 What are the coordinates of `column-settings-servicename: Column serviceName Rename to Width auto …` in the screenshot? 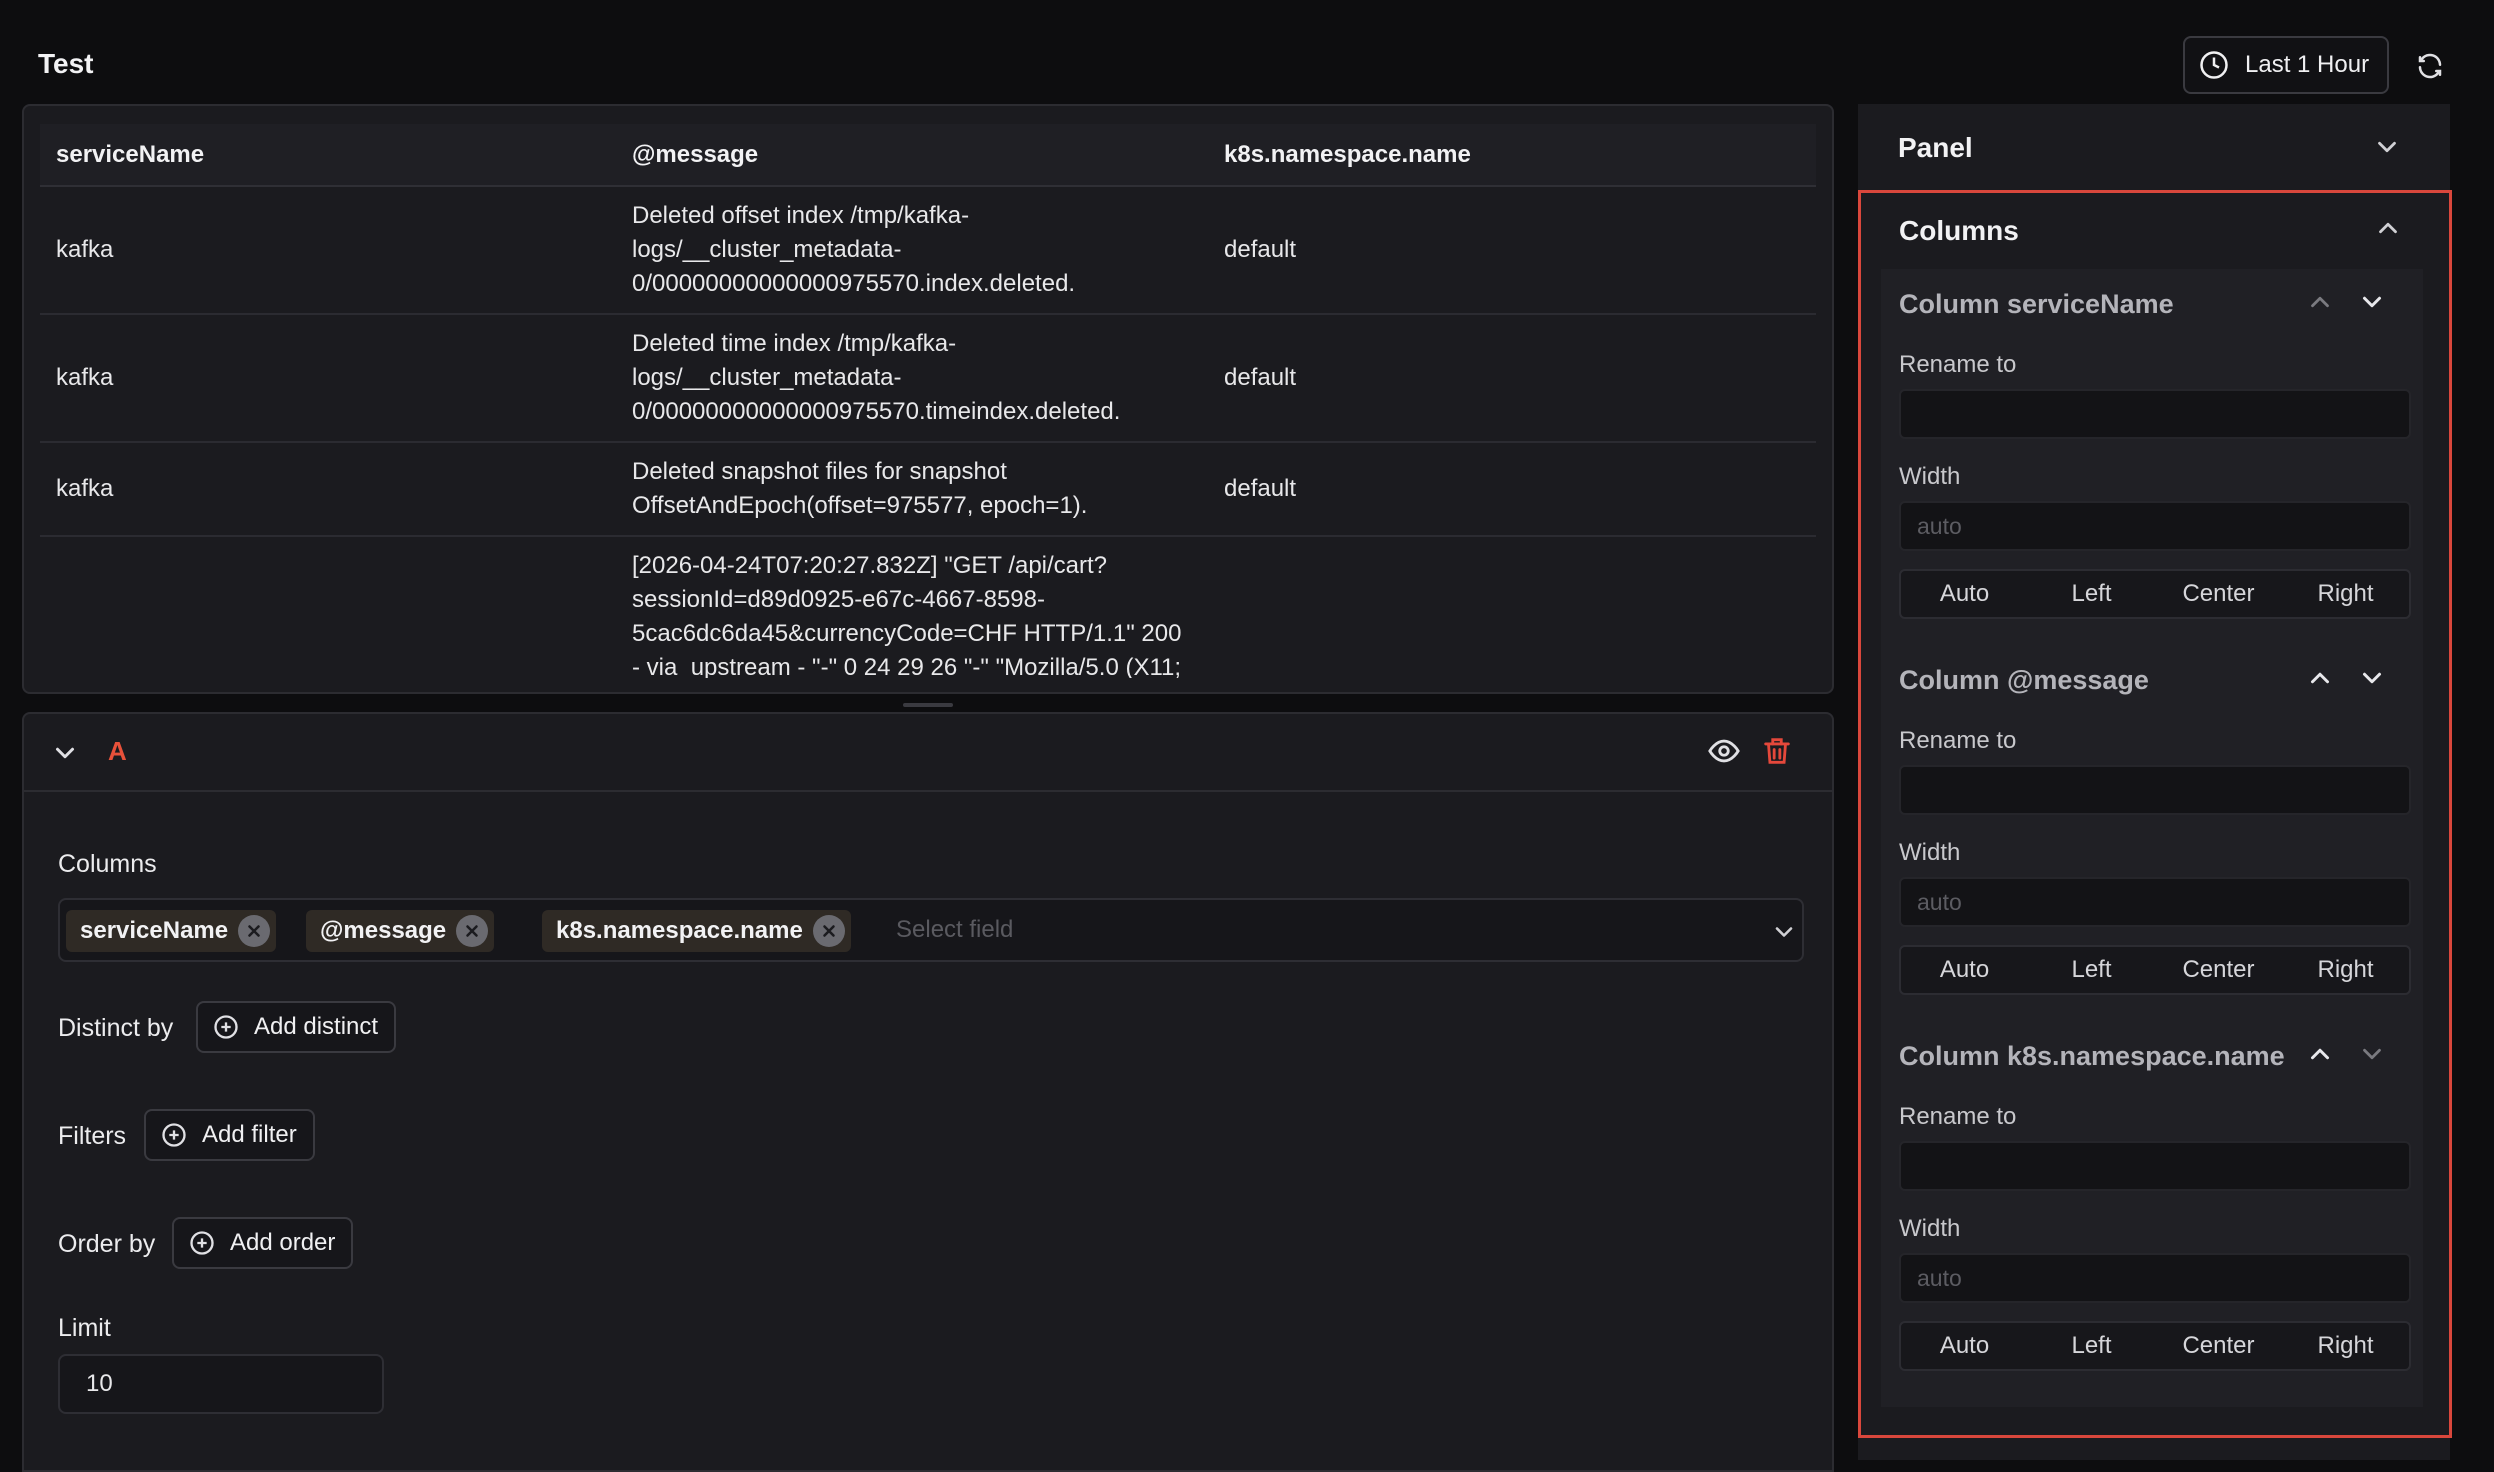 It's located at (2152, 457).